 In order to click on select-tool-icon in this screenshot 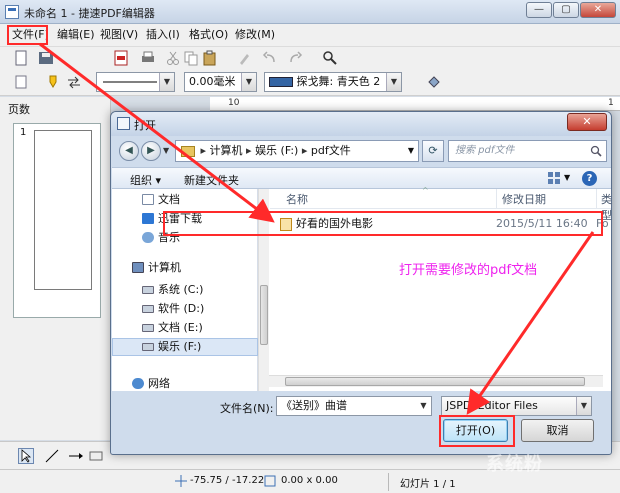, I will do `click(26, 456)`.